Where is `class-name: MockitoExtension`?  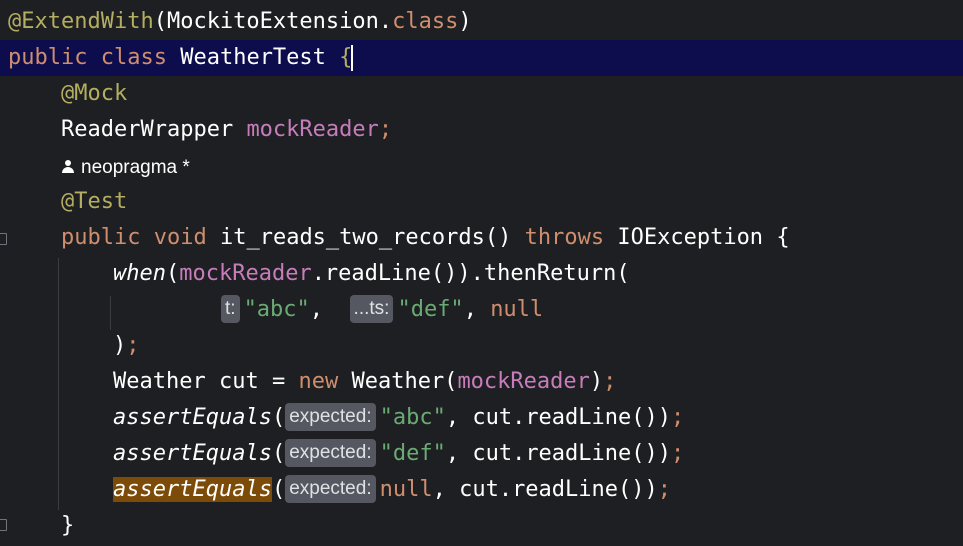 class-name: MockitoExtension is located at coordinates (272, 21).